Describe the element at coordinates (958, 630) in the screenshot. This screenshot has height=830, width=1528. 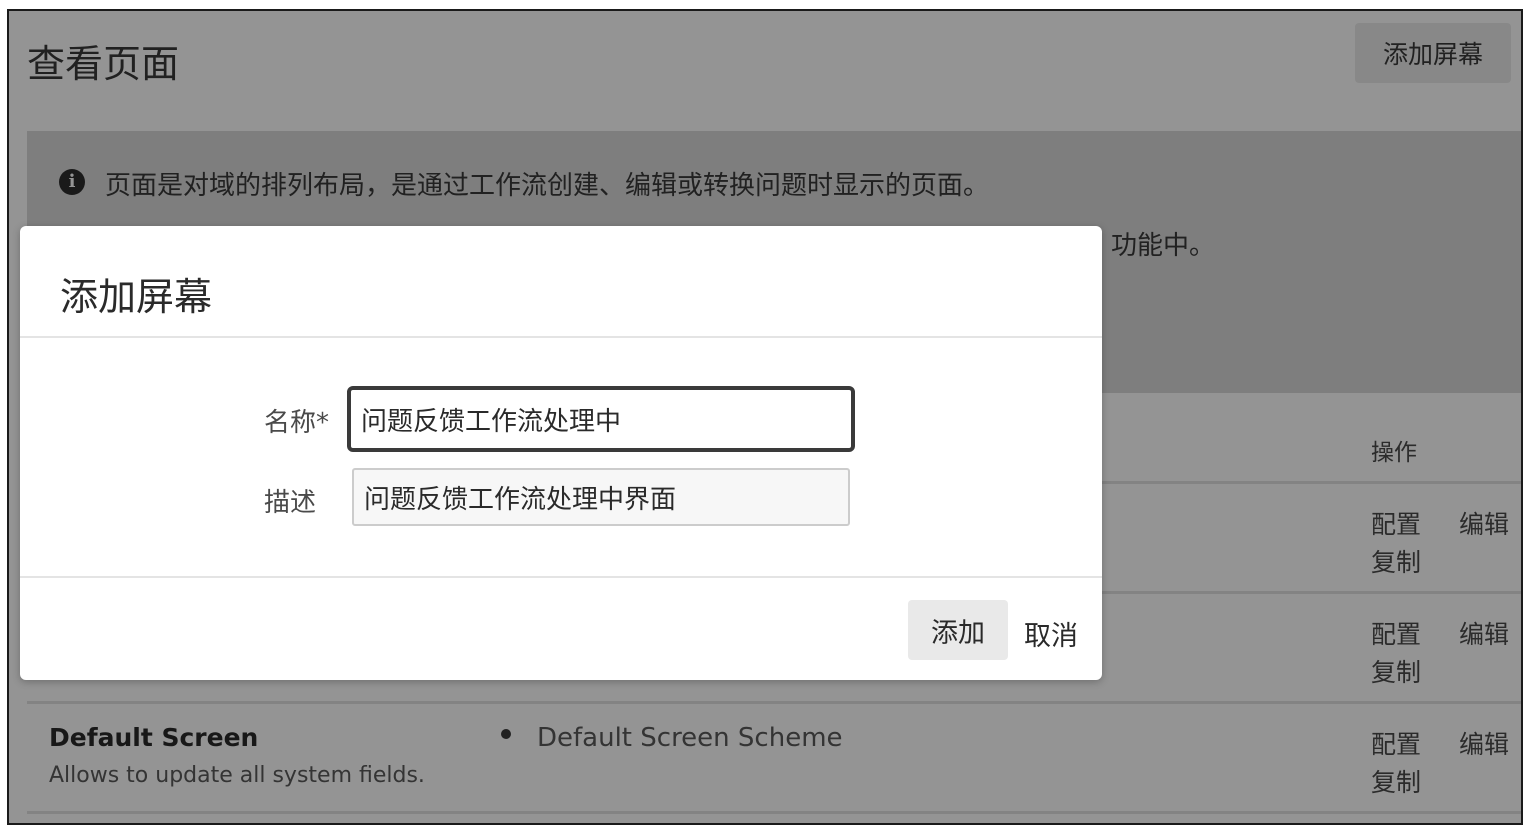
I see `add-button: 添加` at that location.